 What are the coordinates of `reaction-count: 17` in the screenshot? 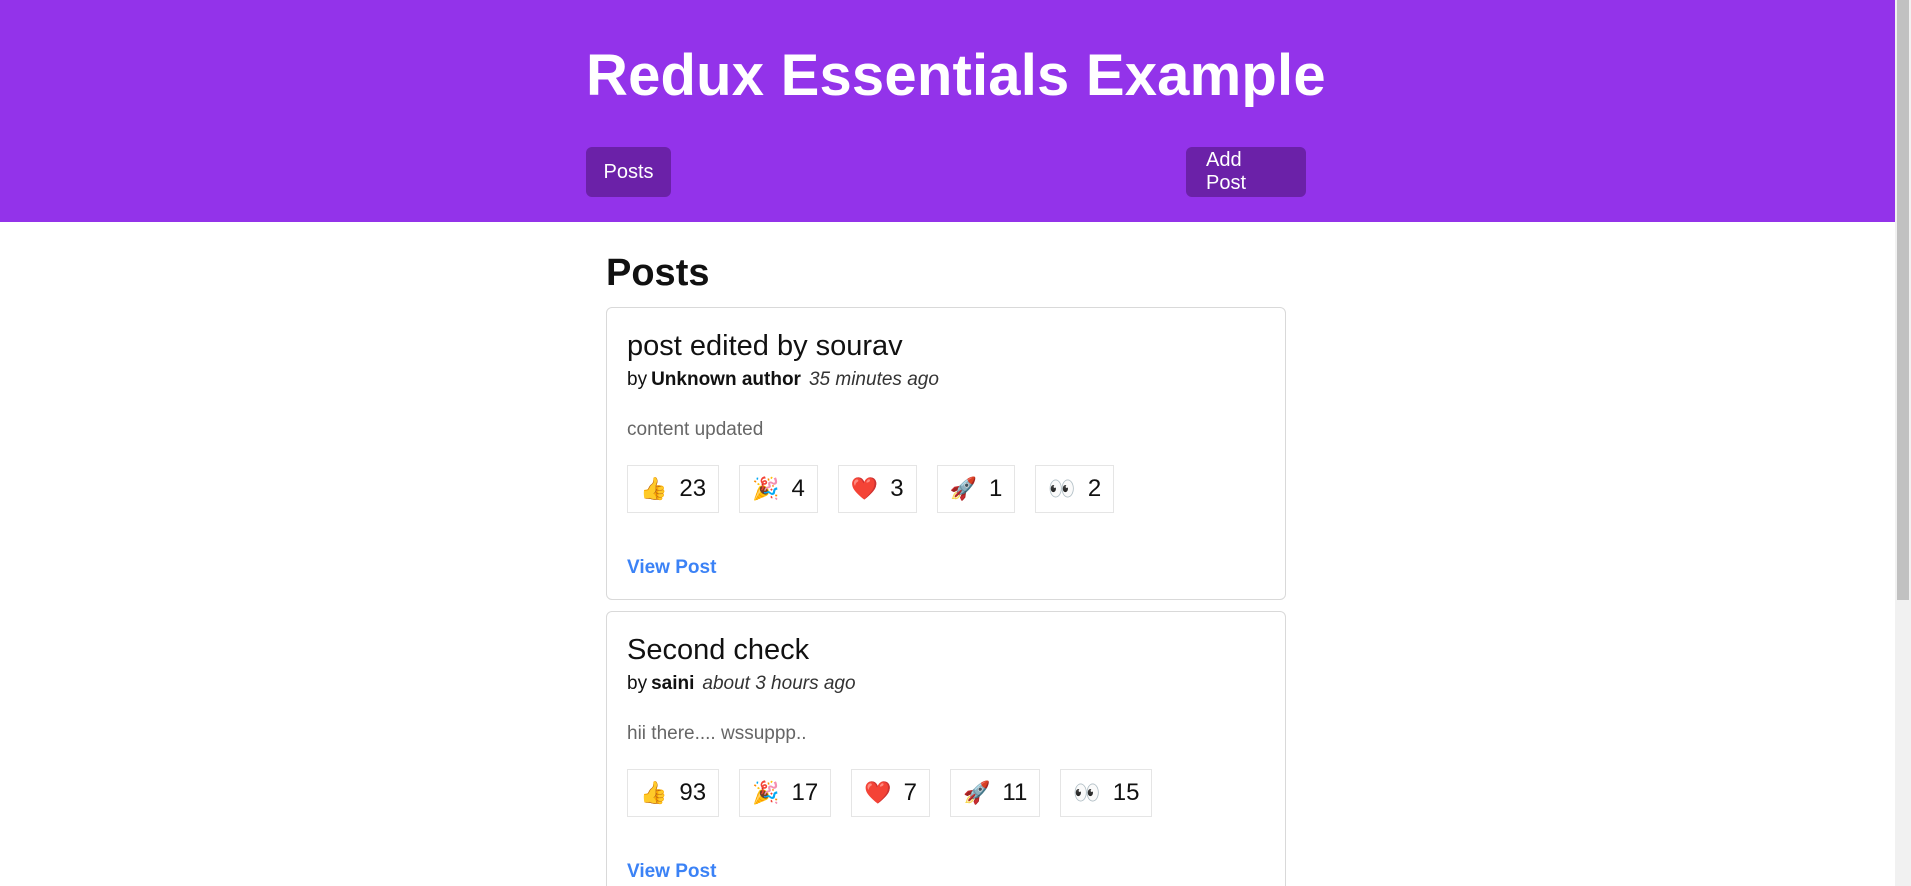 It's located at (805, 792).